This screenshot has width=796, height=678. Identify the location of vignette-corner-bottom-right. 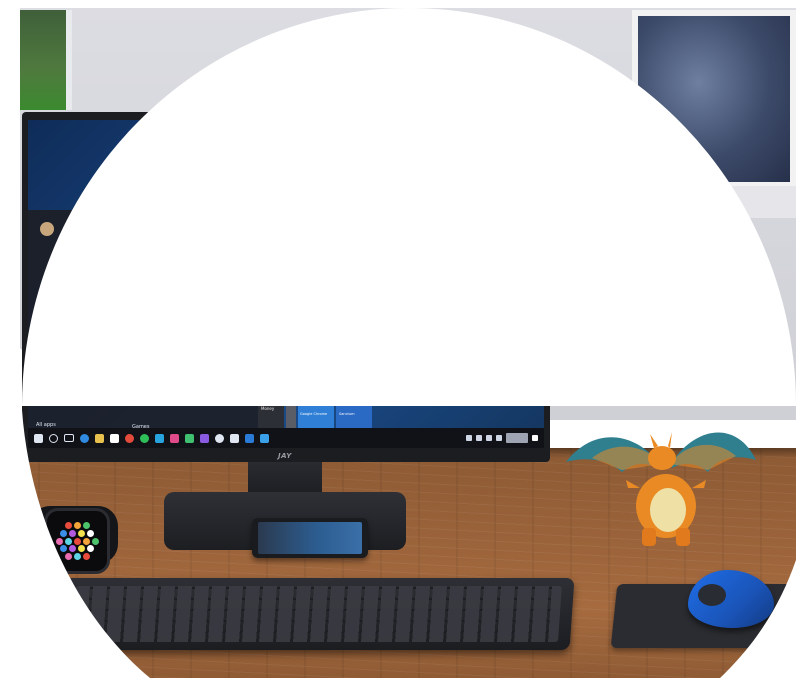
(758, 619).